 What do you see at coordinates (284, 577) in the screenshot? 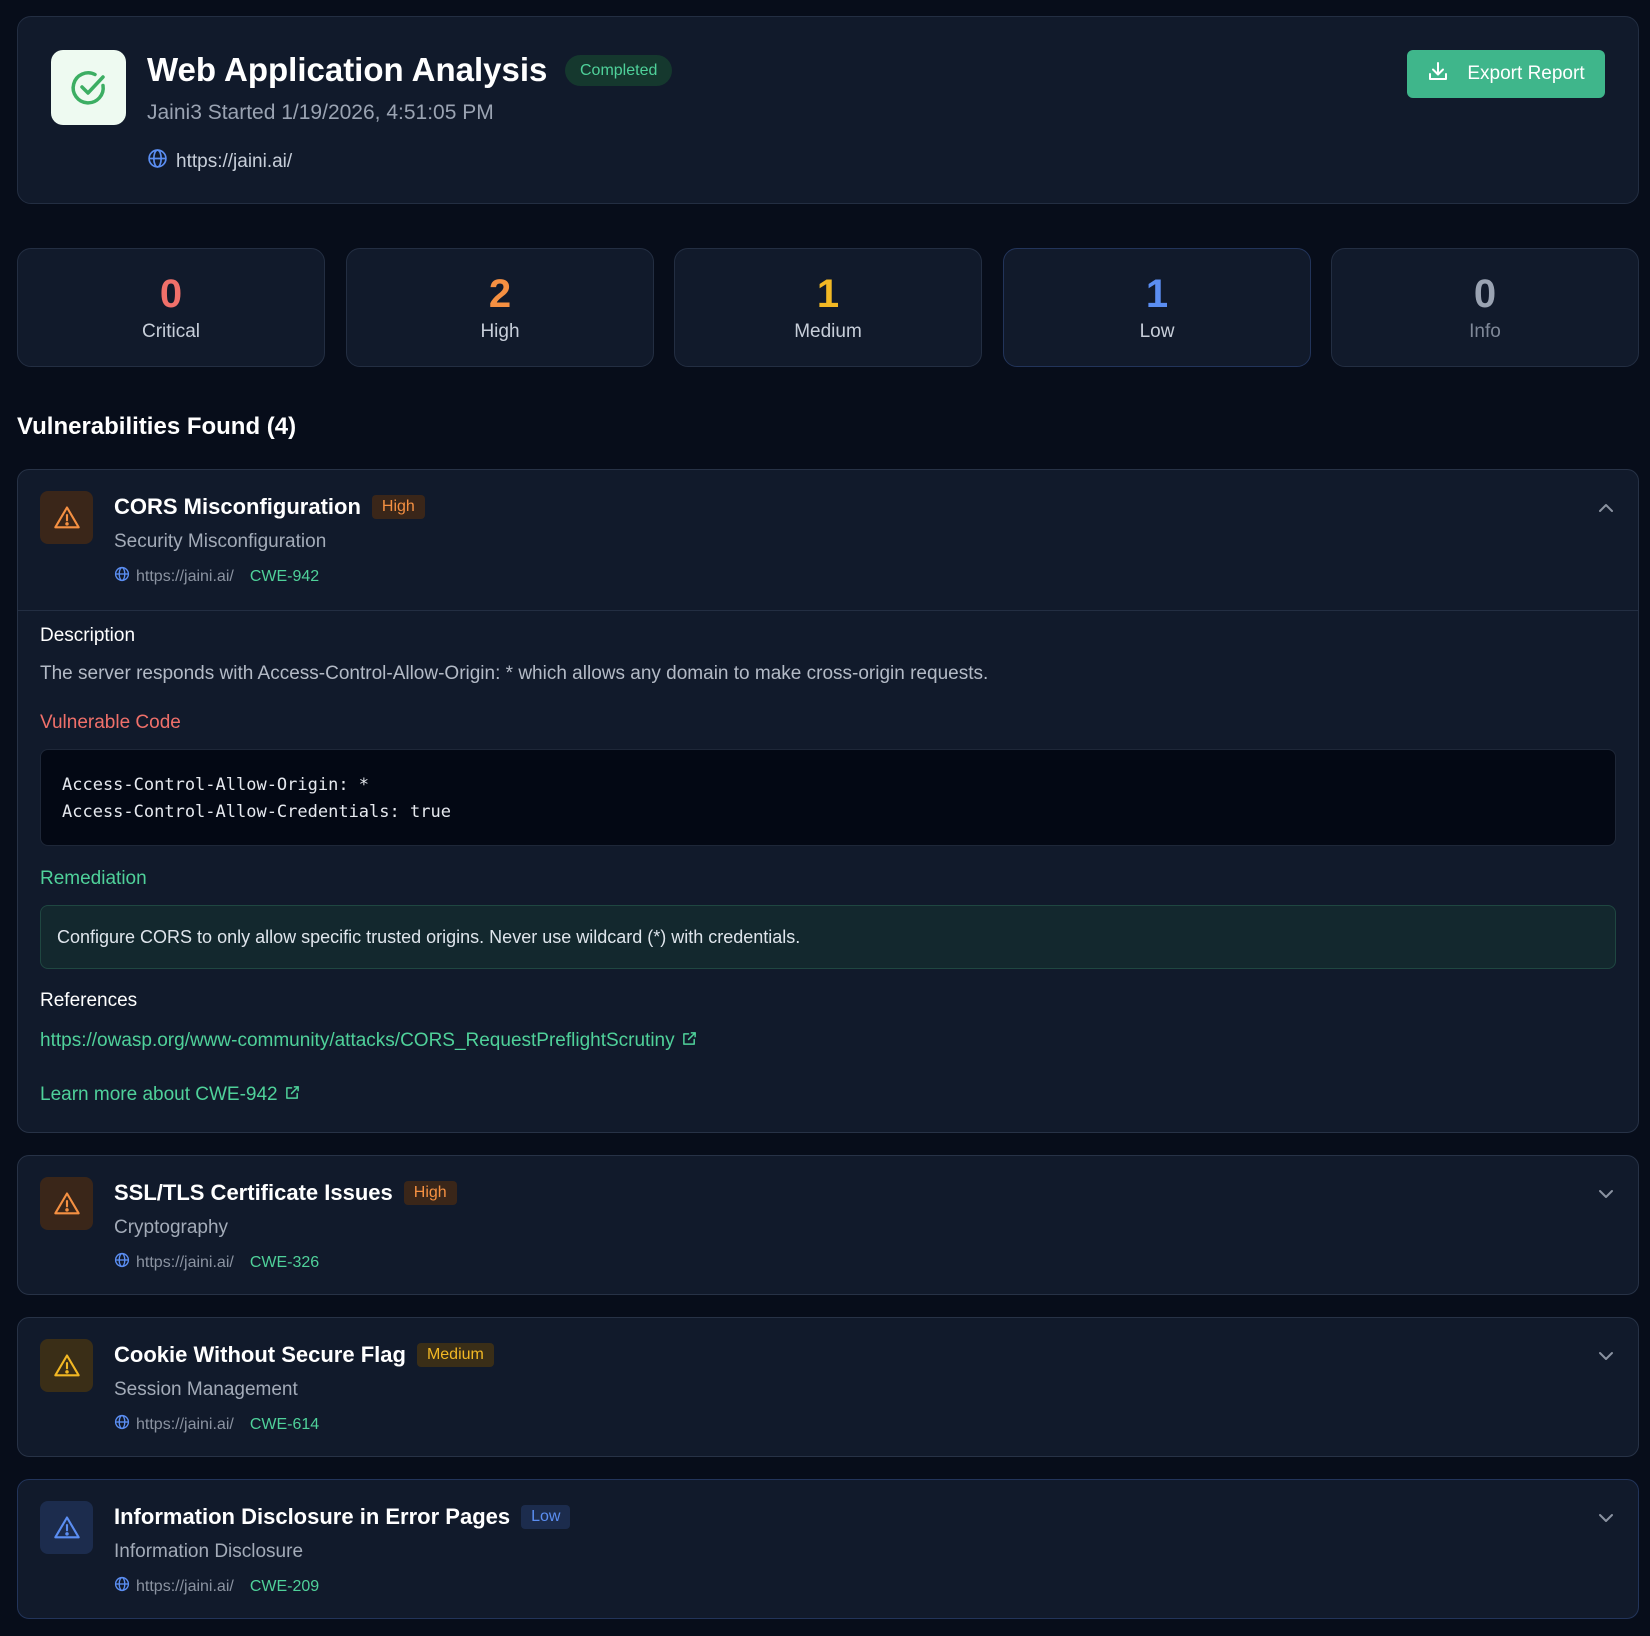
I see `cwe-id: CWE-942` at bounding box center [284, 577].